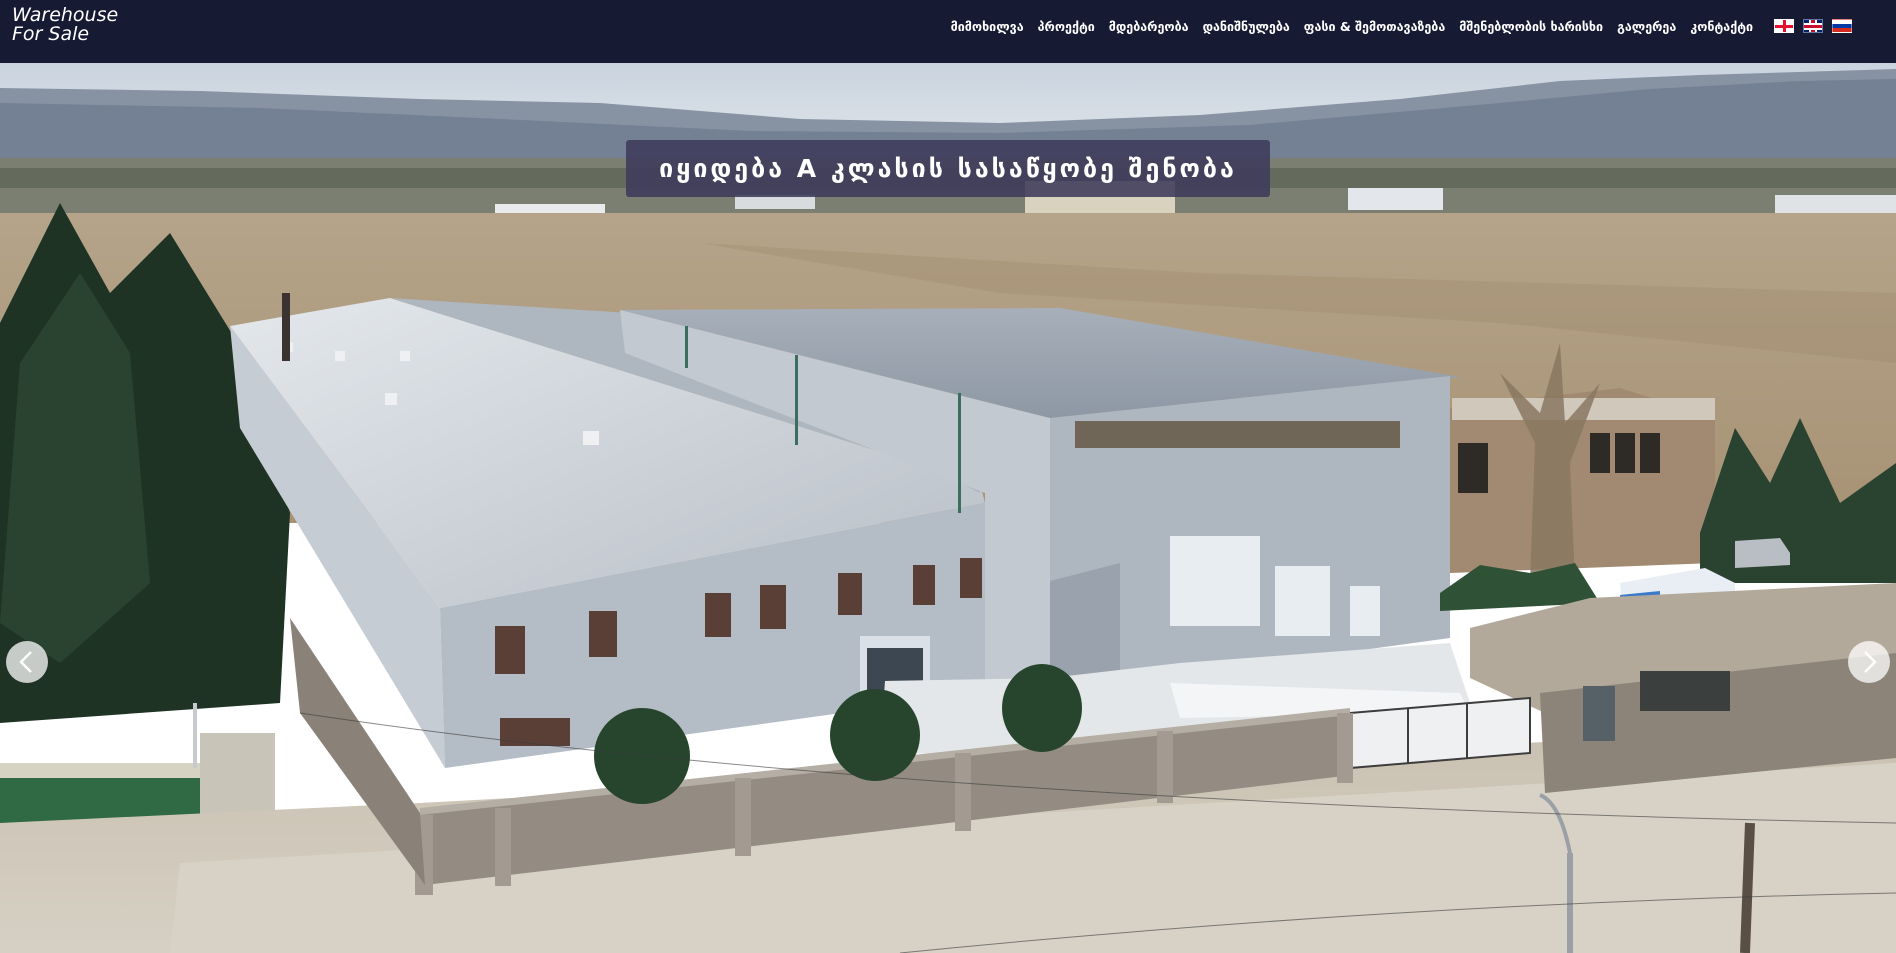  I want to click on uk-flag-icon, so click(1813, 26).